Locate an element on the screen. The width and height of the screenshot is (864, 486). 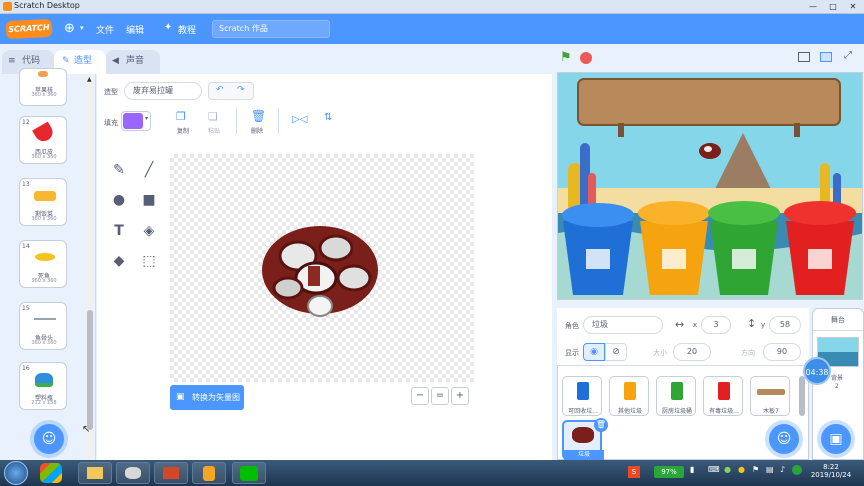
flip-horizontal-icon: ▷◁ is located at coordinates (299, 119).